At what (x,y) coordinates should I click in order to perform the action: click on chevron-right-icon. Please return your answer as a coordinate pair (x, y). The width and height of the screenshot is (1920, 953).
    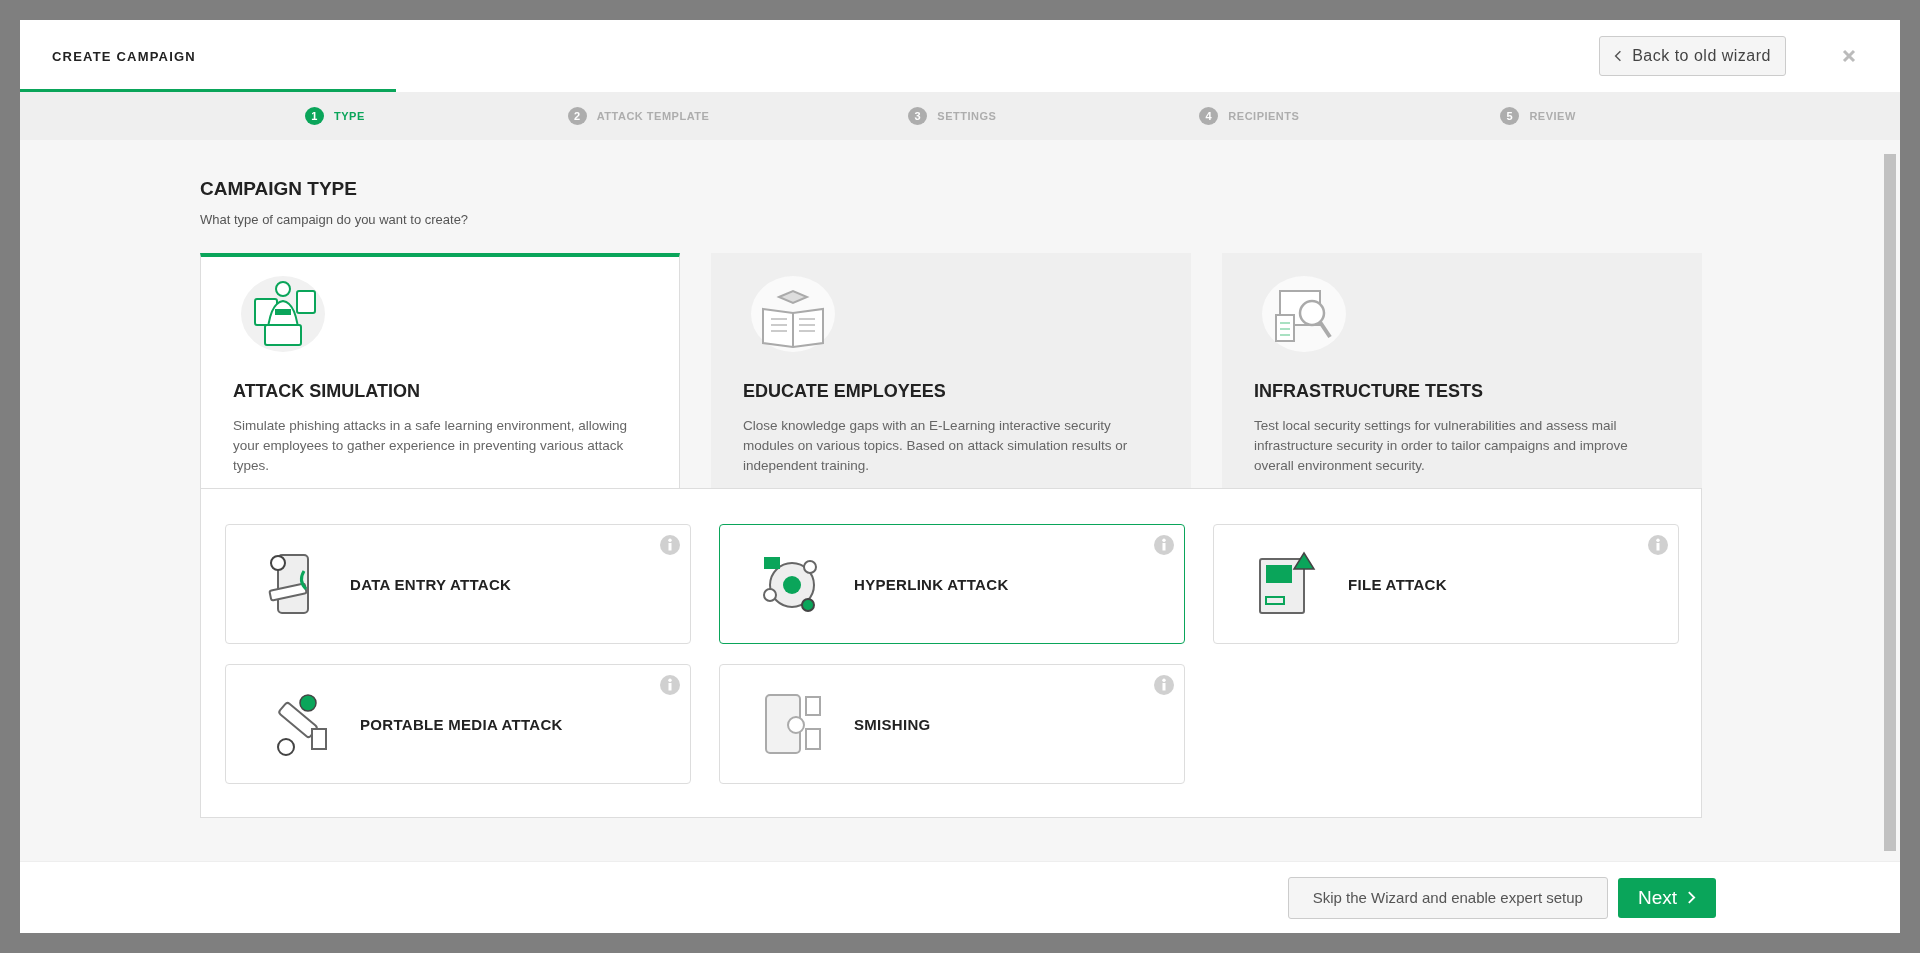
    Looking at the image, I should click on (1691, 897).